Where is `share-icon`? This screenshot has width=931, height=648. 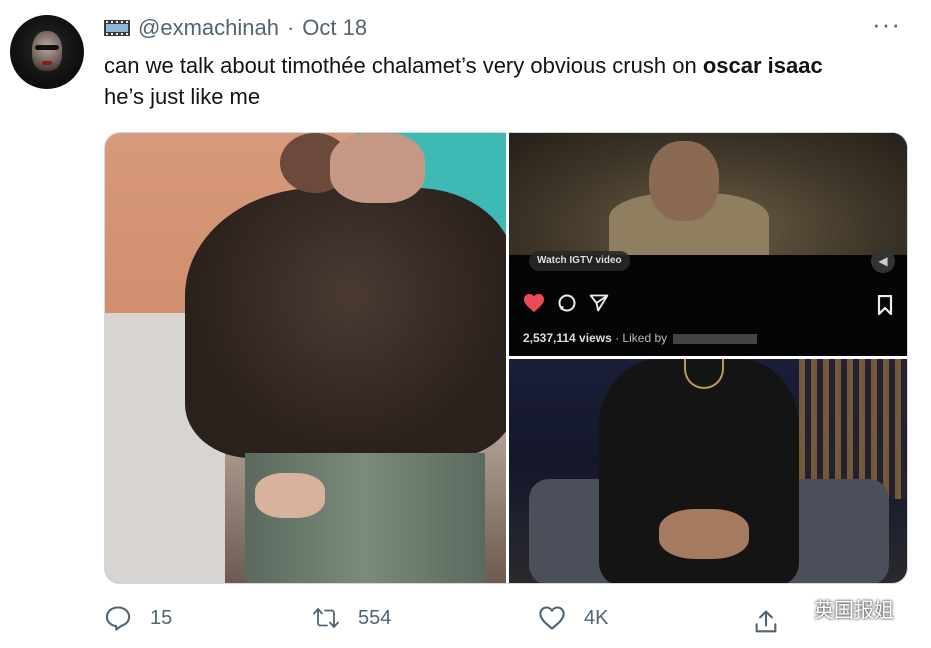
share-icon is located at coordinates (766, 622).